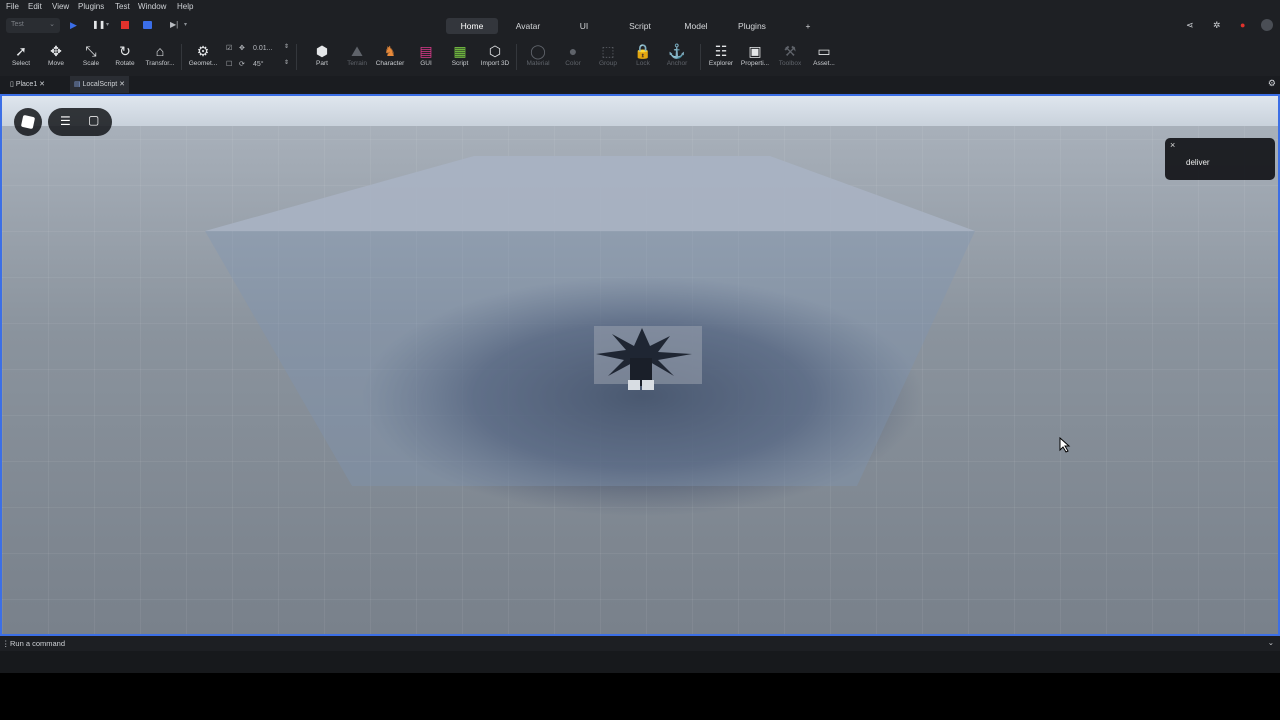 The height and width of the screenshot is (720, 1280). What do you see at coordinates (643, 51) in the screenshot?
I see `lock-icon: 🔒` at bounding box center [643, 51].